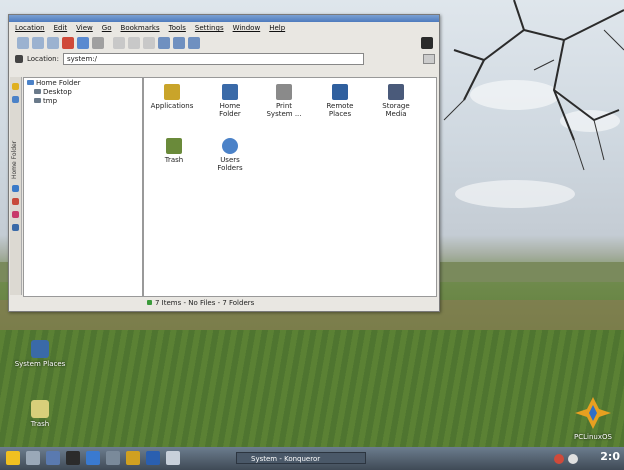 Image resolution: width=624 pixels, height=470 pixels. What do you see at coordinates (533, 85) in the screenshot?
I see `tree-branches` at bounding box center [533, 85].